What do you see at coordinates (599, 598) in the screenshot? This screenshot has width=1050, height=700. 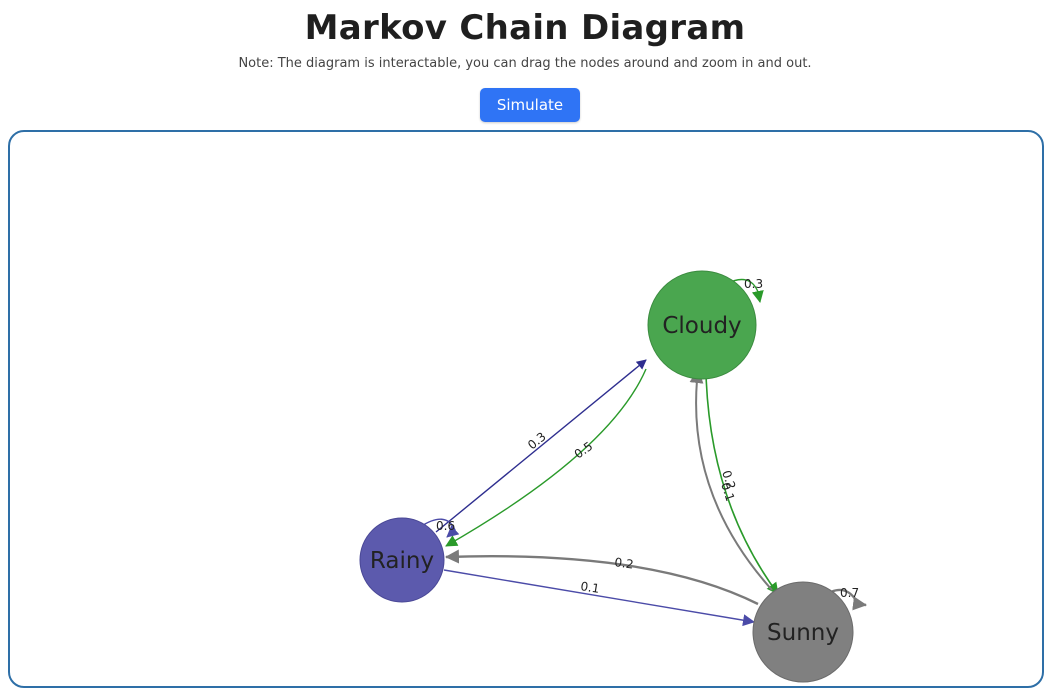 I see `edge-rainy-to-sunny` at bounding box center [599, 598].